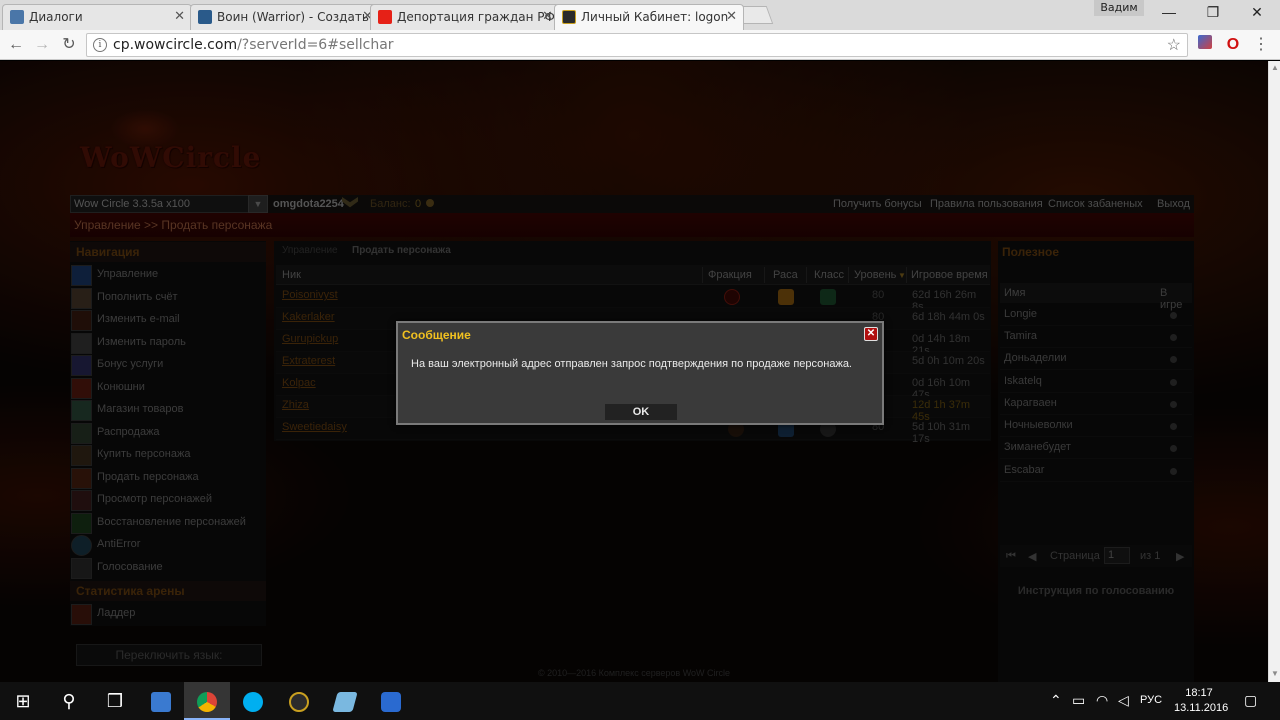 The height and width of the screenshot is (720, 1280). Describe the element at coordinates (385, 17) in the screenshot. I see `youtube-icon` at that location.